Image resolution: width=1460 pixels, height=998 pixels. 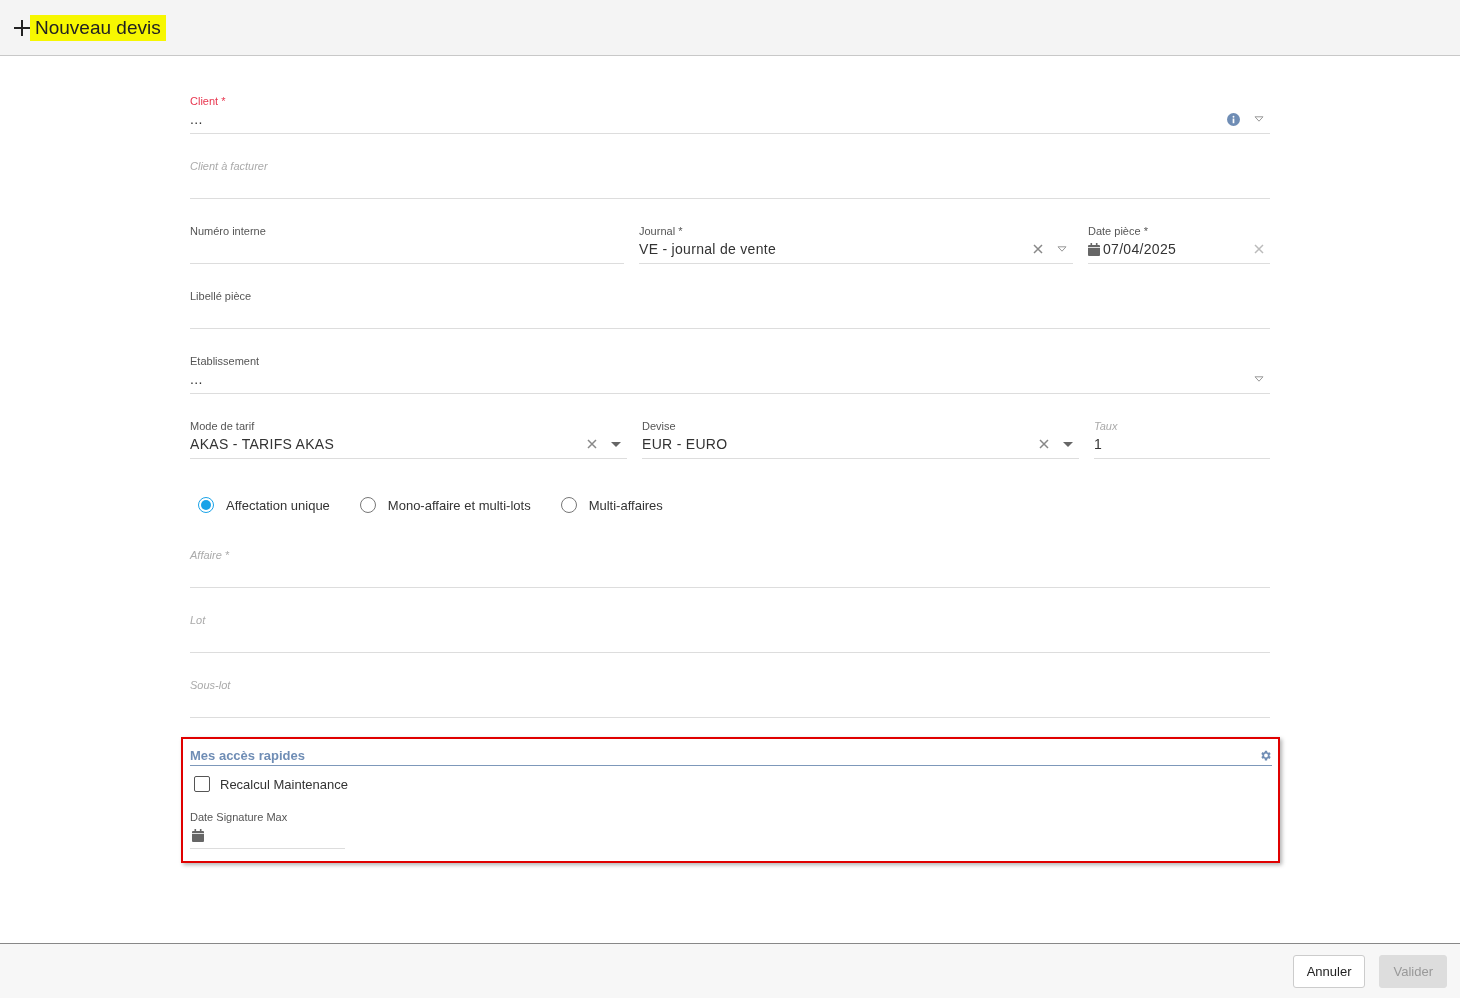 I want to click on radio-option: Affectation unique, so click(x=264, y=505).